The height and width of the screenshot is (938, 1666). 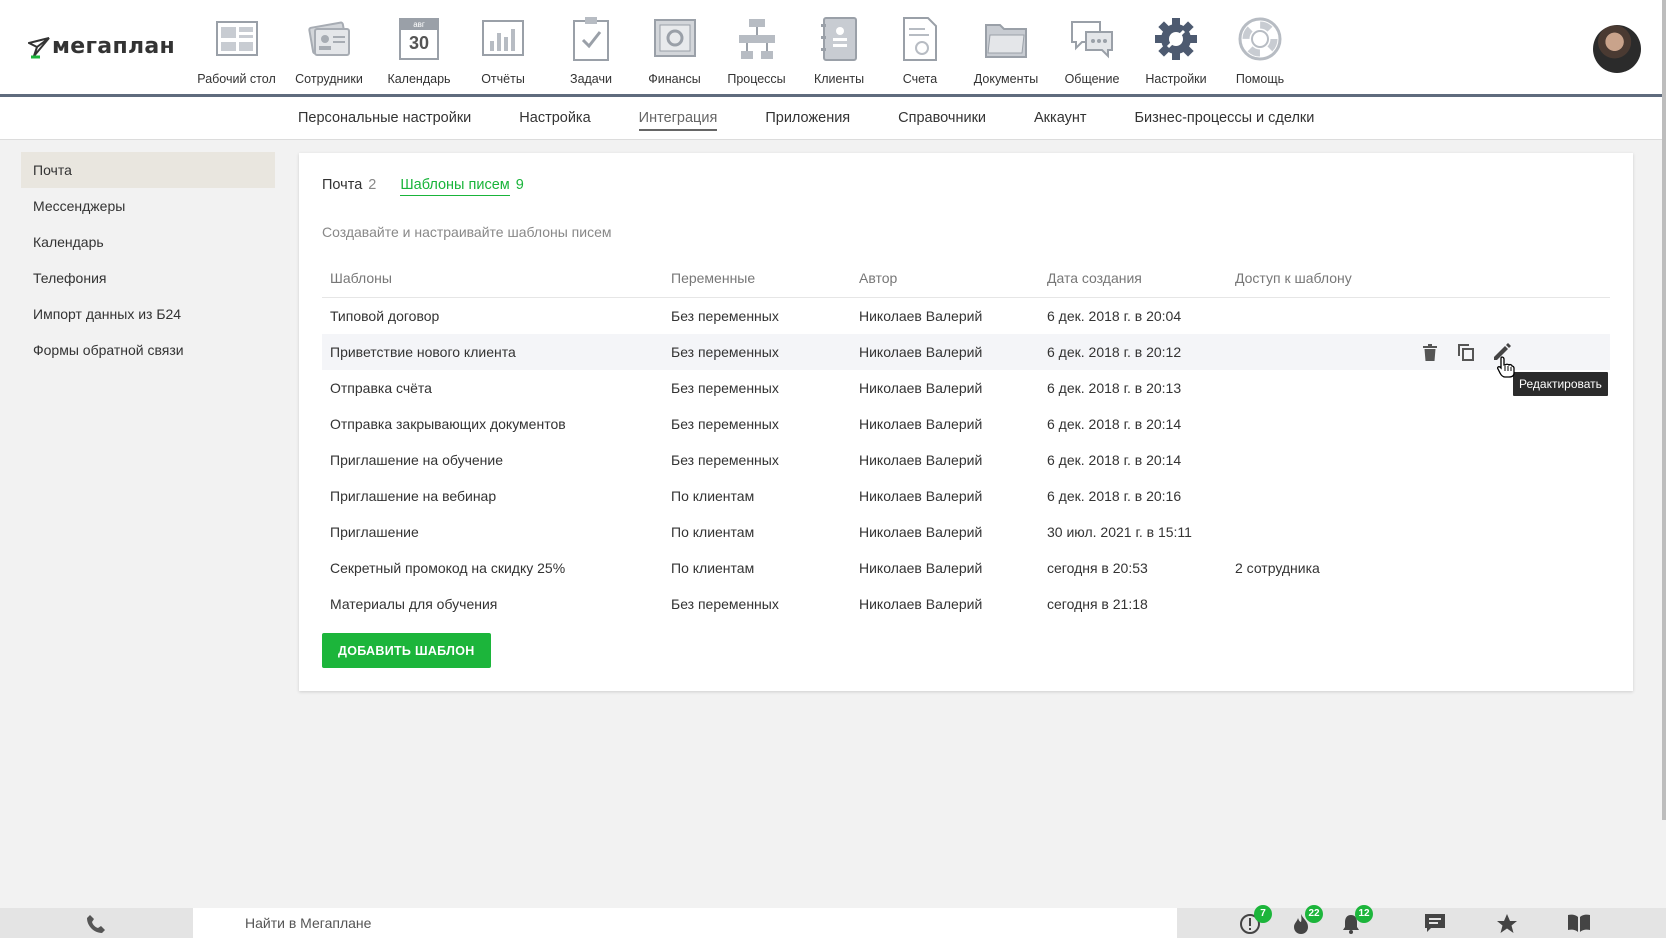 What do you see at coordinates (807, 118) in the screenshot?
I see `subnav-applications: Приложения` at bounding box center [807, 118].